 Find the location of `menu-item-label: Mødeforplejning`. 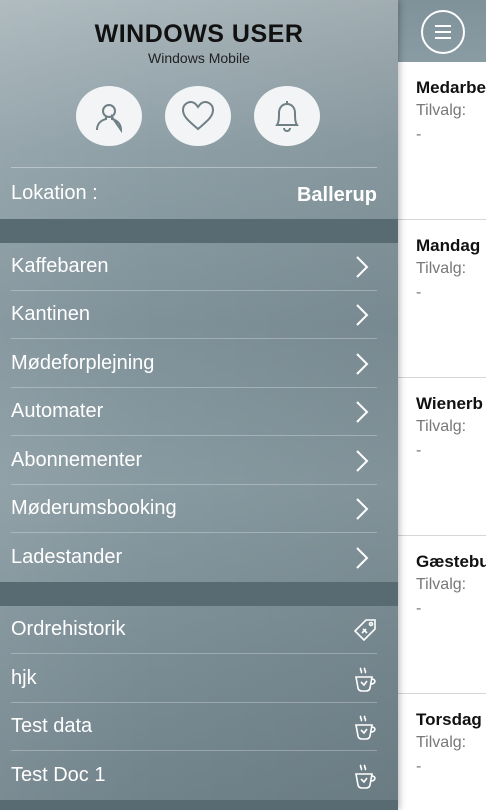

menu-item-label: Mødeforplejning is located at coordinates (83, 363).